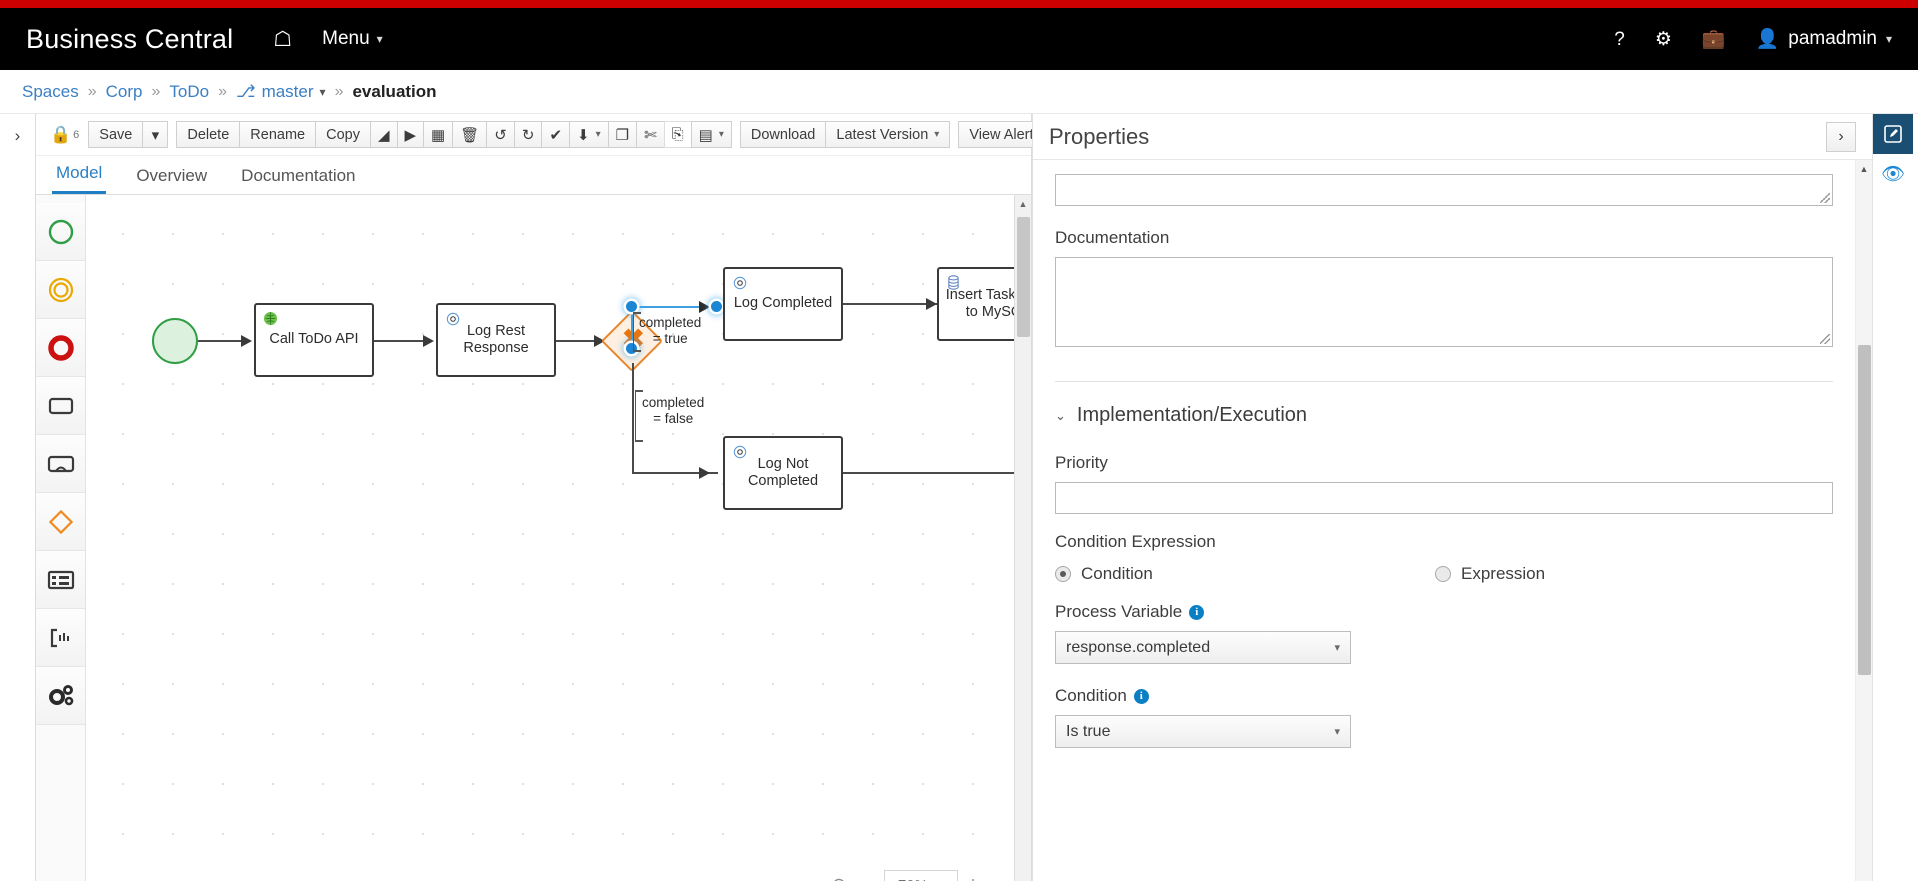 This screenshot has height=881, width=1918. Describe the element at coordinates (979, 303) in the screenshot. I see `task-label: Insert Task Data to MySQL` at that location.